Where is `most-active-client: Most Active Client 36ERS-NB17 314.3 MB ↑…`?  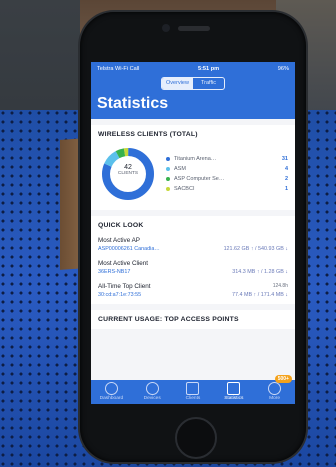 most-active-client: Most Active Client 36ERS-NB17 314.3 MB ↑… is located at coordinates (193, 267).